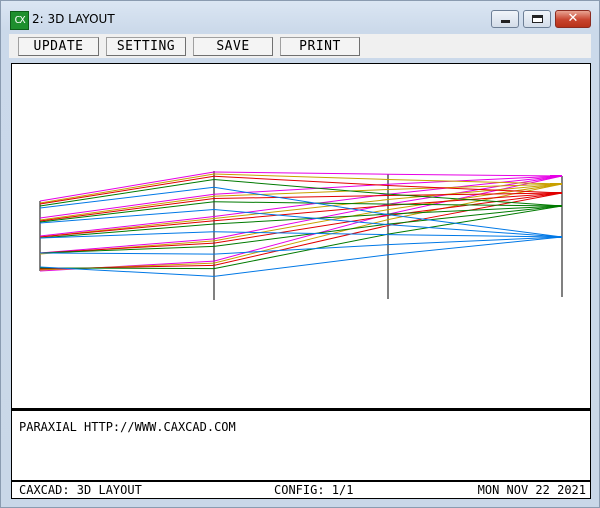  Describe the element at coordinates (58, 46) in the screenshot. I see `update-button: UPDATE` at that location.